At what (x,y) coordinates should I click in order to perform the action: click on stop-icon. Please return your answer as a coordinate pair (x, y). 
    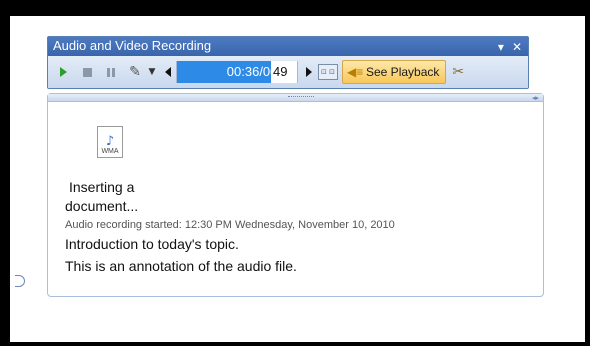
    Looking at the image, I should click on (87, 72).